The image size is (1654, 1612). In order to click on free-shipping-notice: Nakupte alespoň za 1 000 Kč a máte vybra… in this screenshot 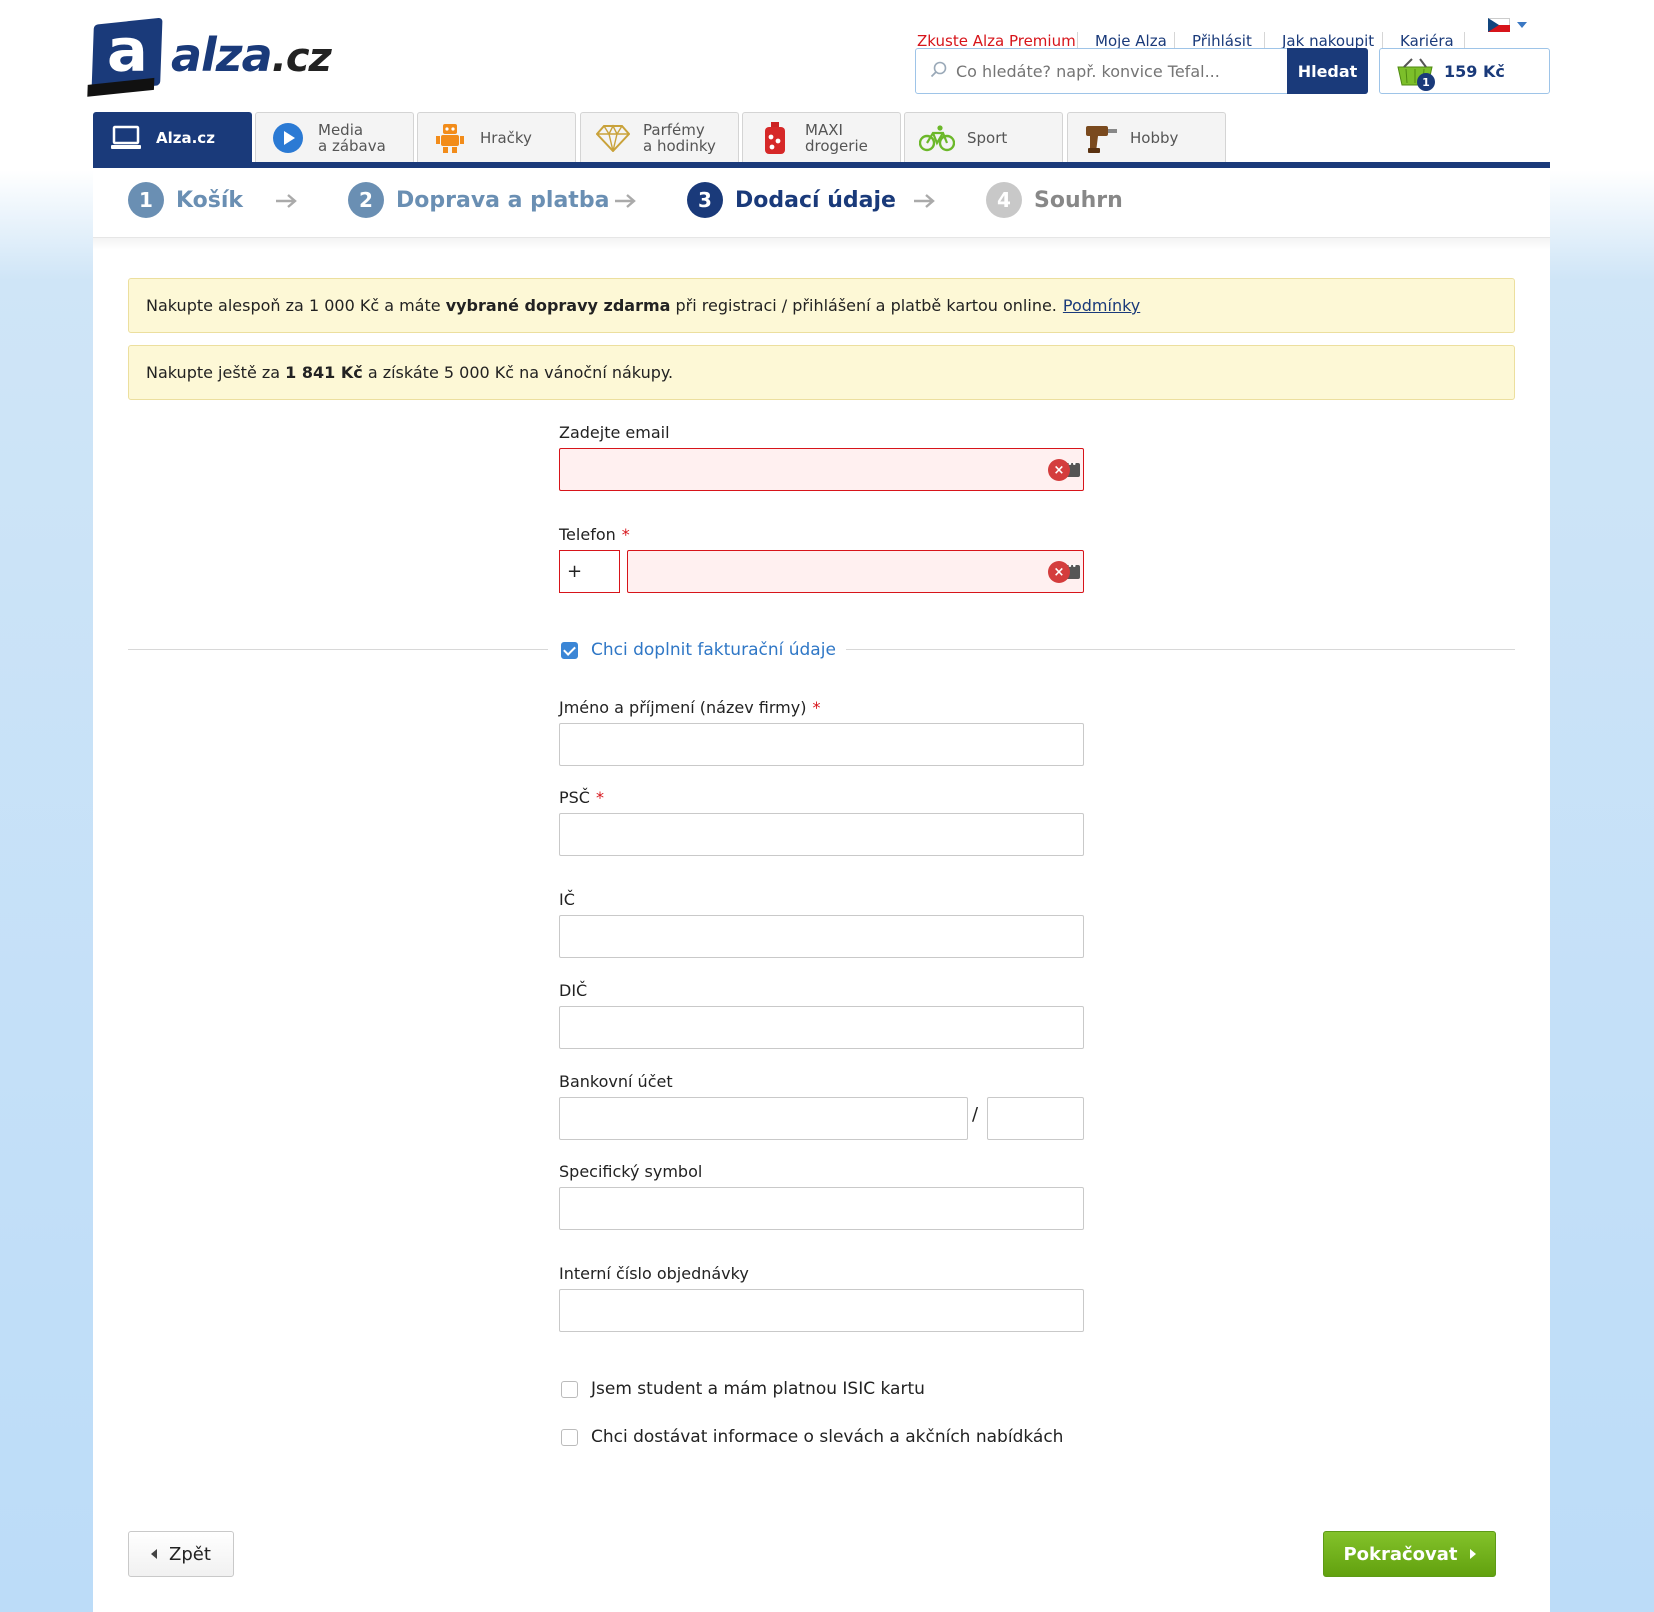, I will do `click(821, 305)`.